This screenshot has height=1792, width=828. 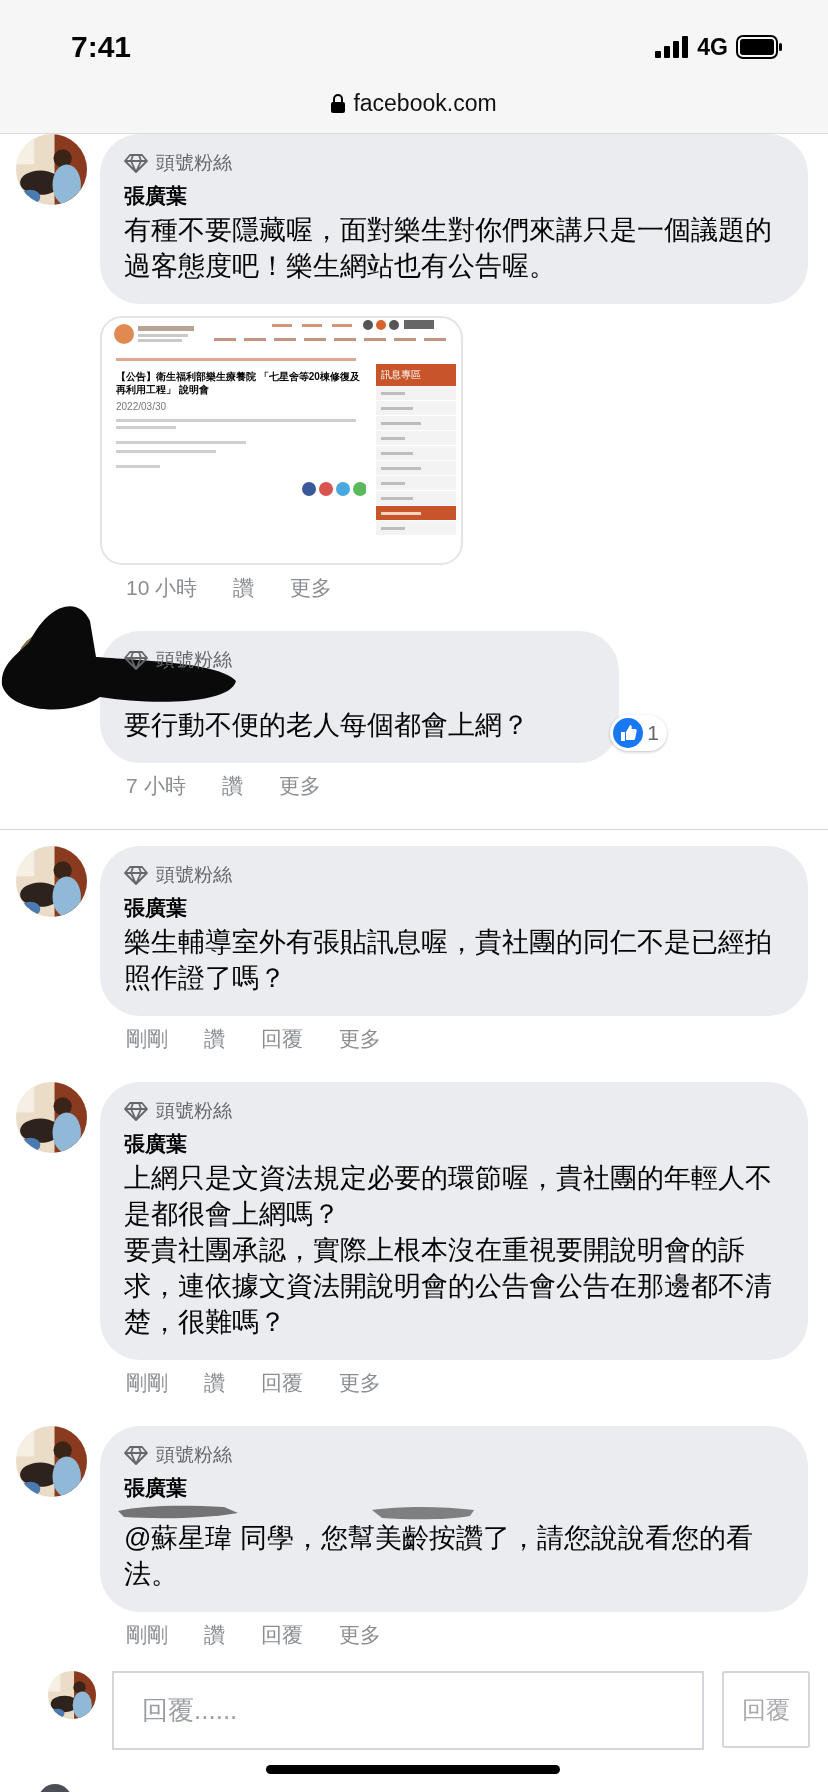 I want to click on reply-button: 回覆, so click(x=766, y=1709).